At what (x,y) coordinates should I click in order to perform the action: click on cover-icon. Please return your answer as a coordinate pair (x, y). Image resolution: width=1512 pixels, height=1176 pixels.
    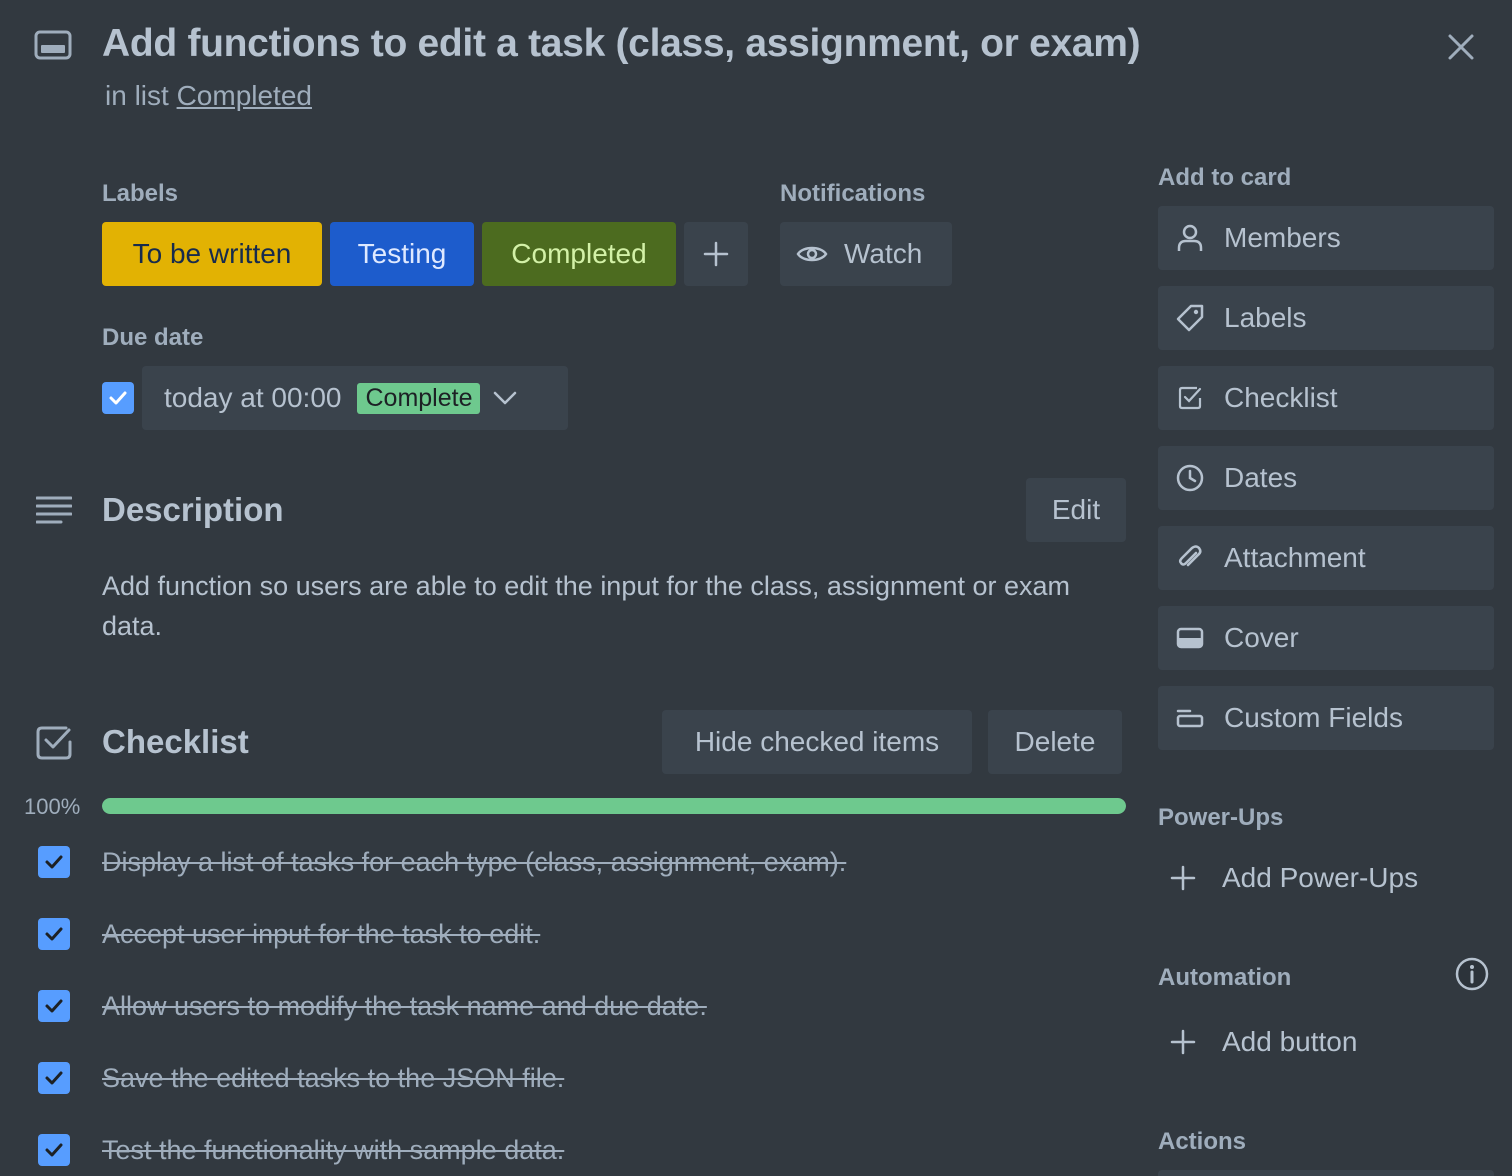
    Looking at the image, I should click on (1190, 638).